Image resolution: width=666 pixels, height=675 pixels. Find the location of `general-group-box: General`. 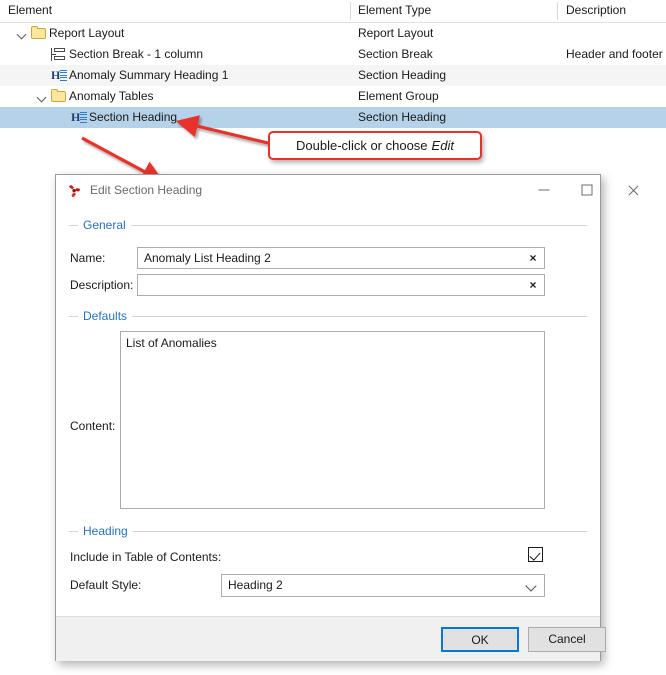

general-group-box: General is located at coordinates (328, 225).